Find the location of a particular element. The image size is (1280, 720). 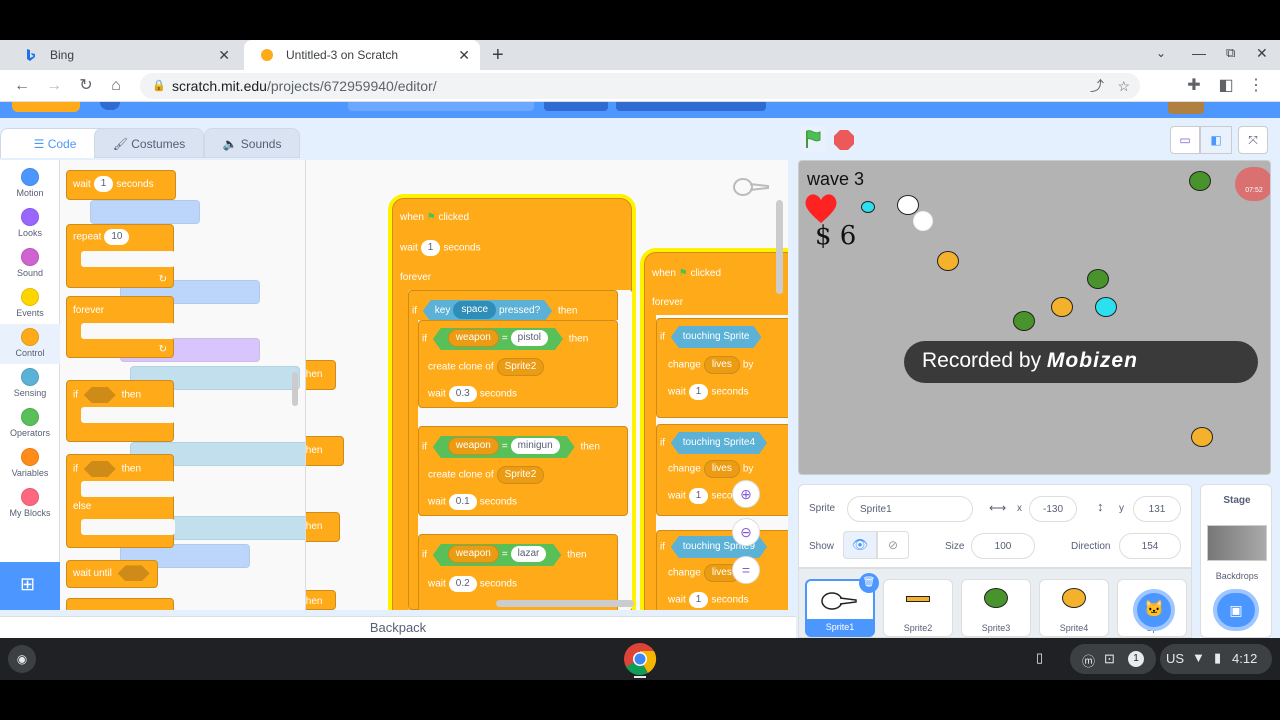

delete-sprite-trash-icon: 🗑 is located at coordinates (869, 583).